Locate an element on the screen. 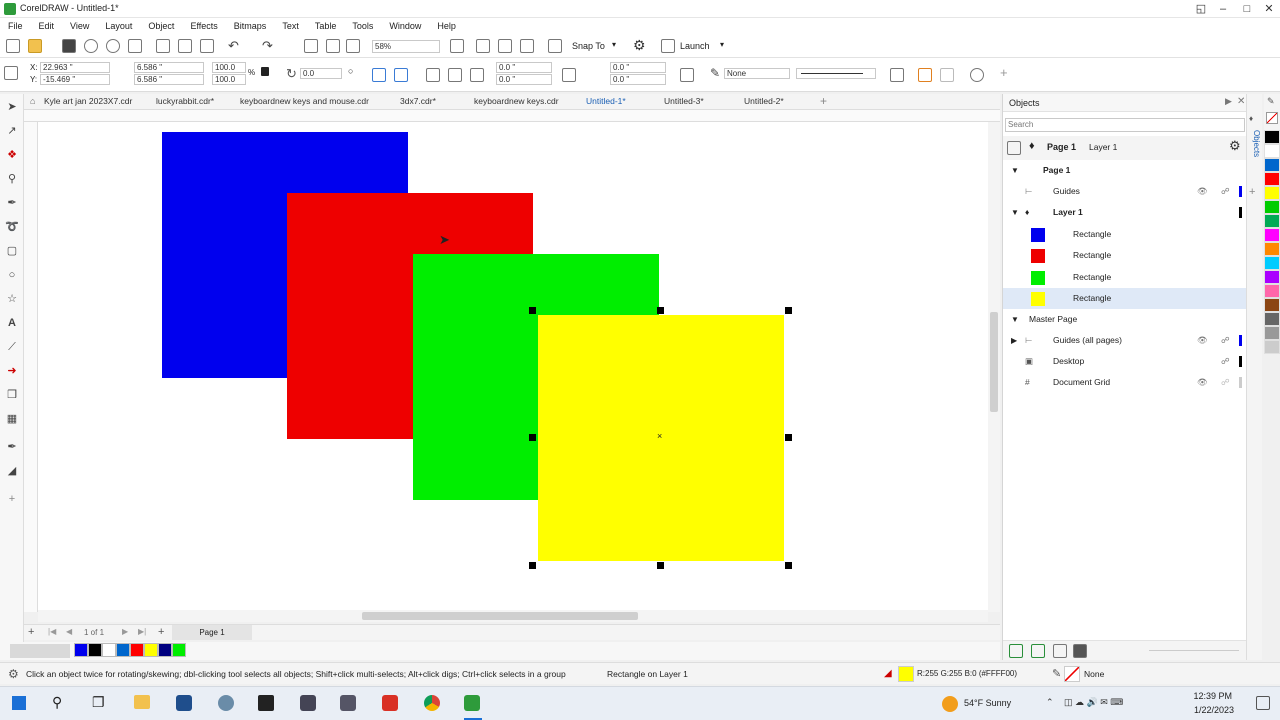 Image resolution: width=1280 pixels, height=720 pixels. tree-master-page: ▼ Master Page is located at coordinates (1125, 319).